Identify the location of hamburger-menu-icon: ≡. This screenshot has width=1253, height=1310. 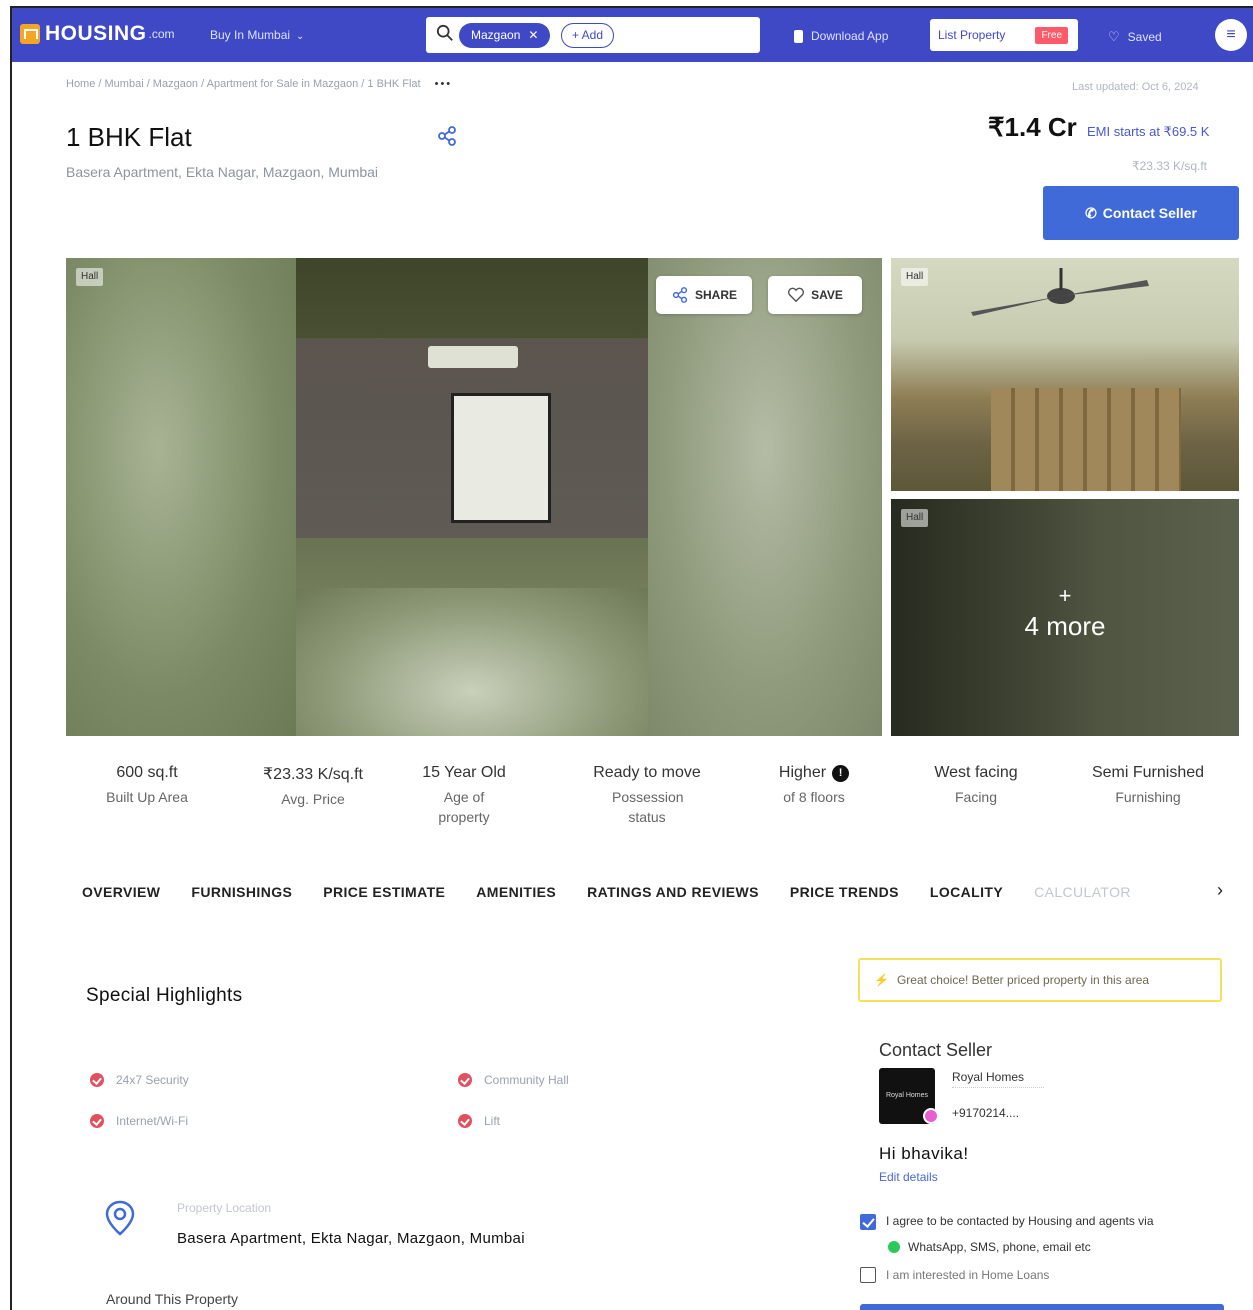
(1231, 35).